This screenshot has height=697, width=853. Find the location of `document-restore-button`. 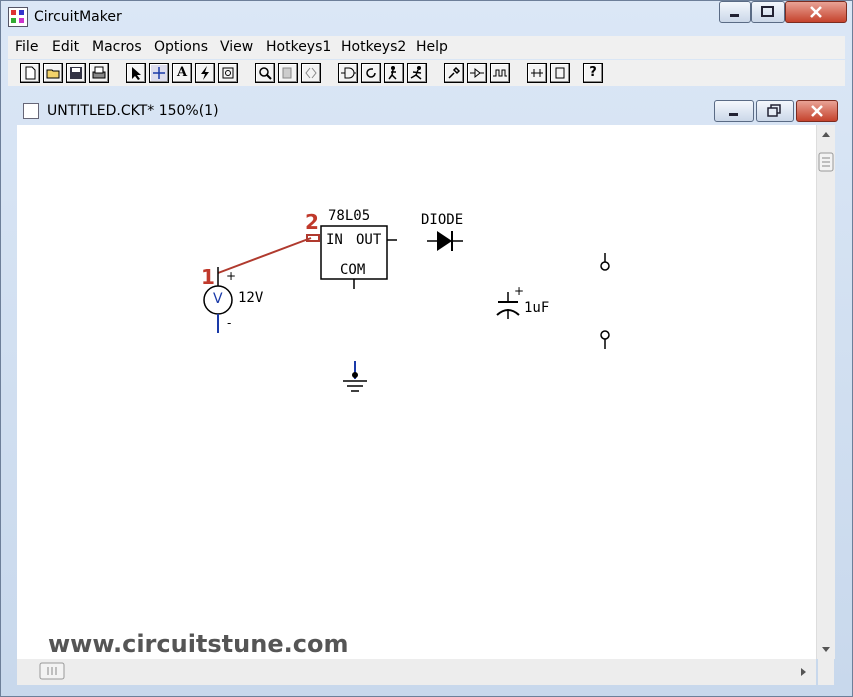

document-restore-button is located at coordinates (775, 111).